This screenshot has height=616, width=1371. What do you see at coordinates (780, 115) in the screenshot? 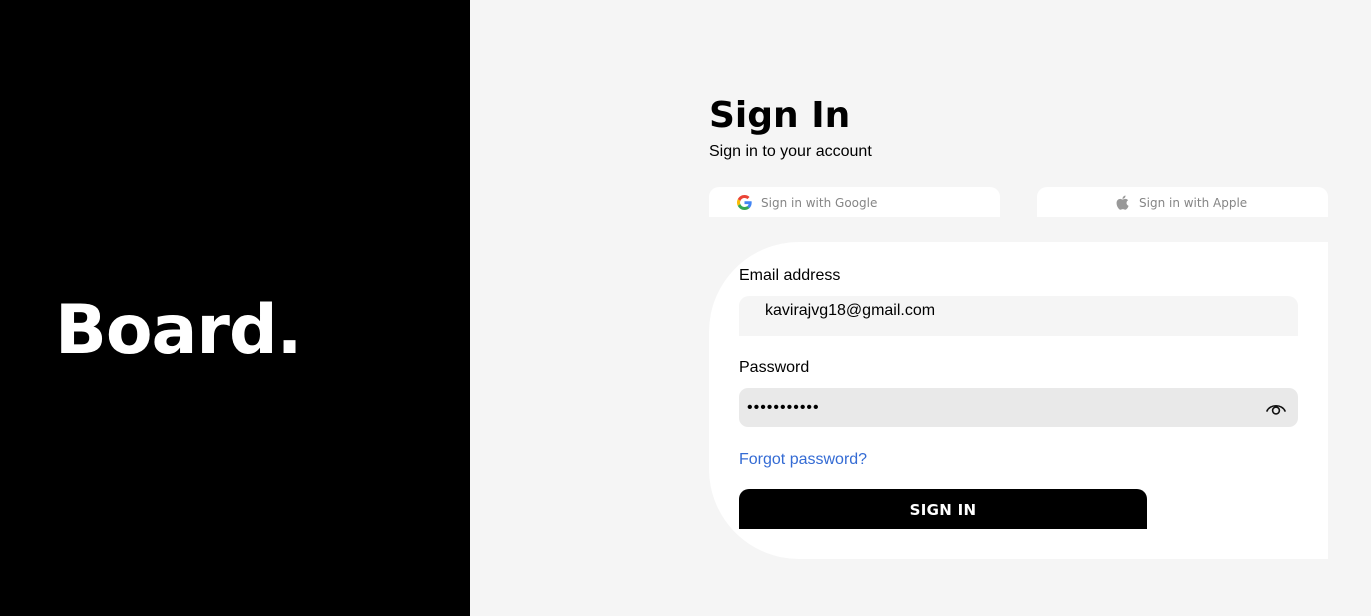
I see `page-title: Sign In` at bounding box center [780, 115].